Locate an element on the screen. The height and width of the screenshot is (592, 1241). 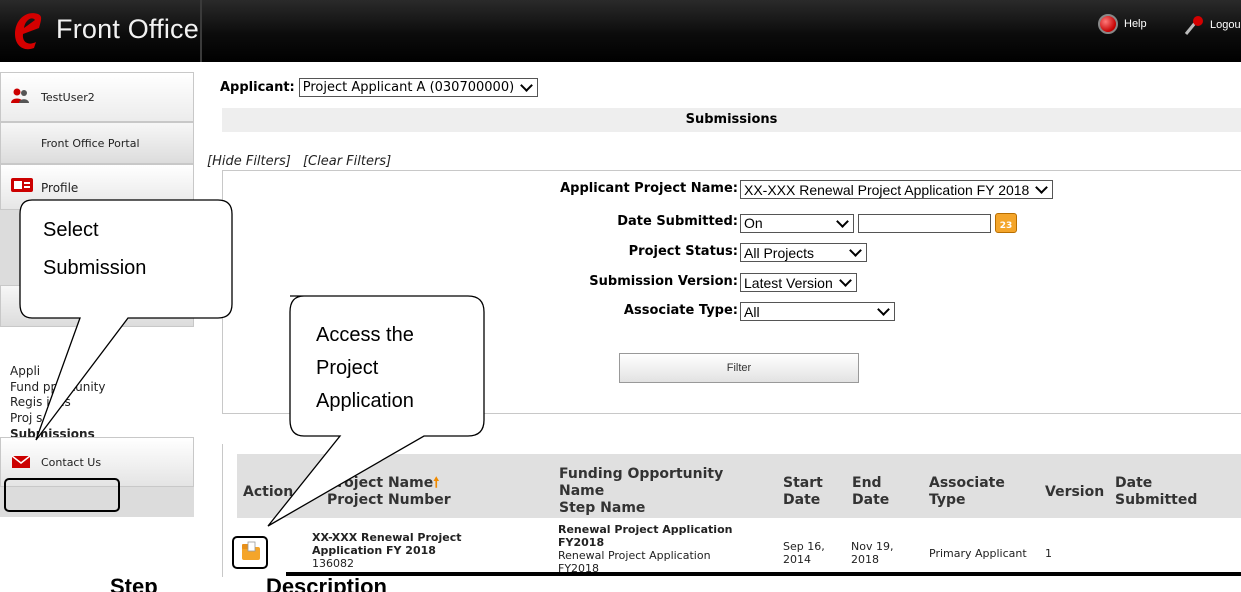
column-header-end-date: End is located at coordinates (867, 483).